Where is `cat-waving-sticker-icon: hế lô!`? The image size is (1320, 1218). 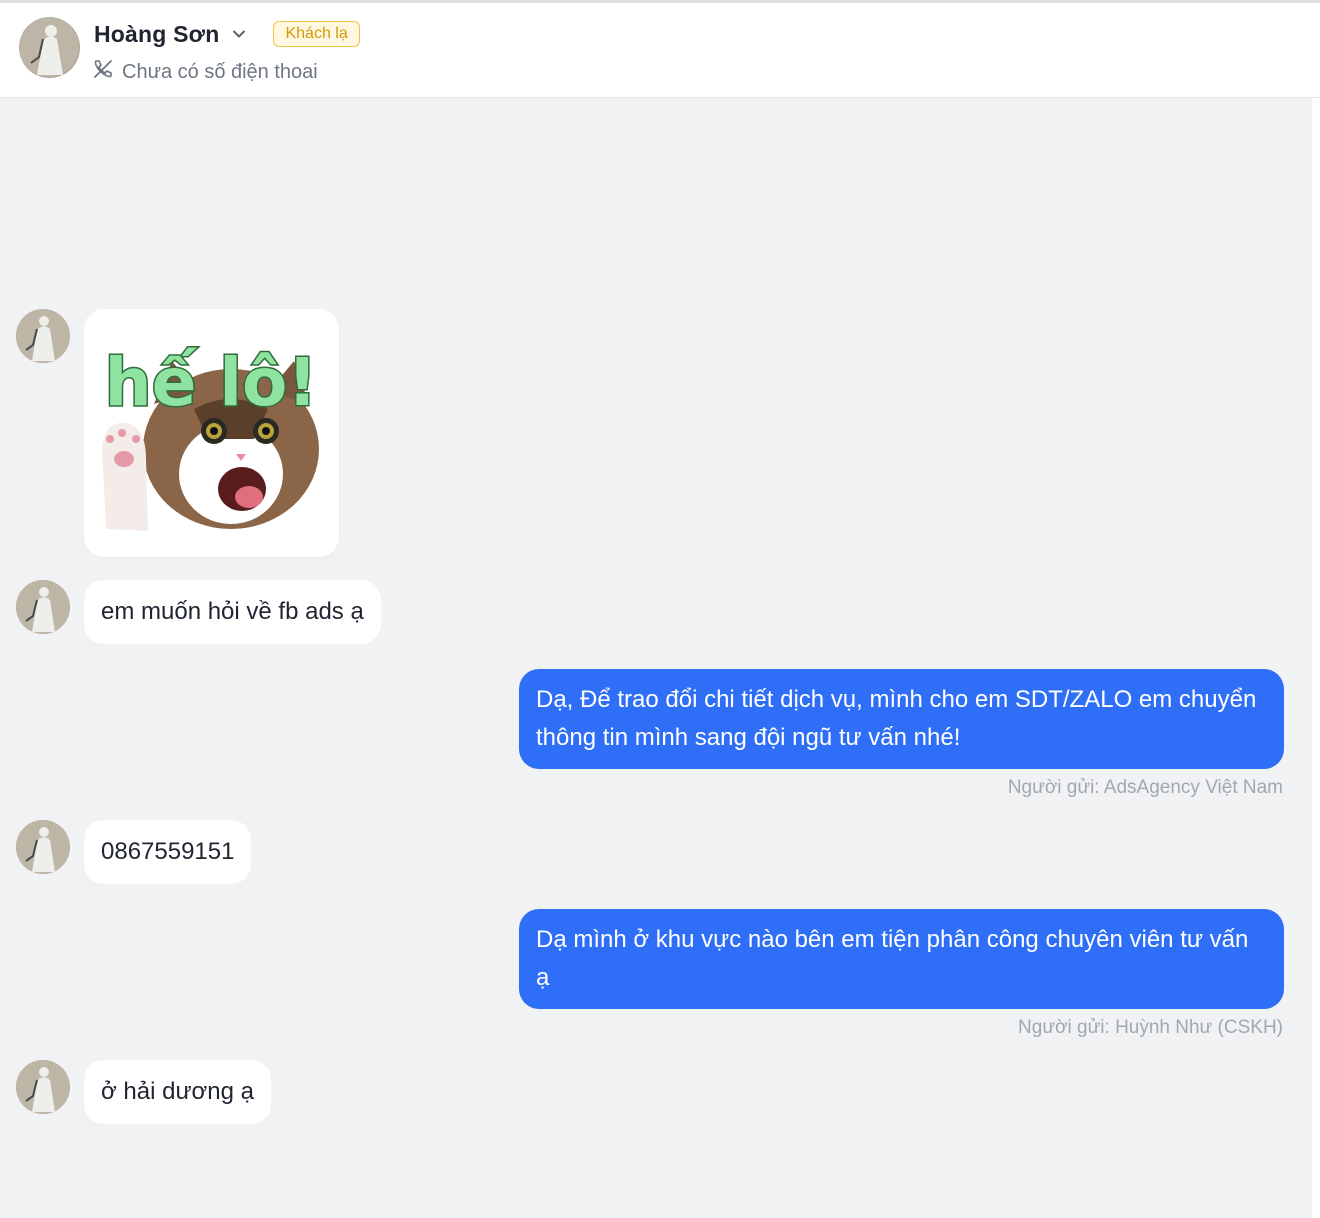 cat-waving-sticker-icon: hế lô! is located at coordinates (210, 437).